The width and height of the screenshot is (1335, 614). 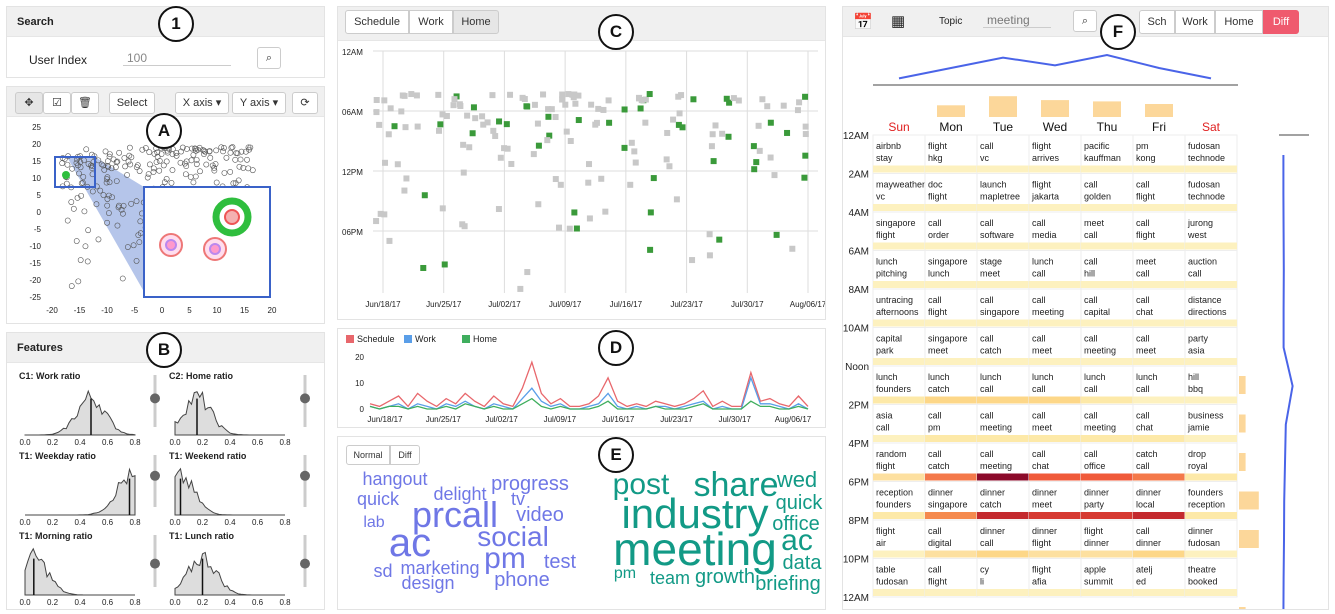 What do you see at coordinates (368, 455) in the screenshot?
I see `wordcloud-normal-button: Normal` at bounding box center [368, 455].